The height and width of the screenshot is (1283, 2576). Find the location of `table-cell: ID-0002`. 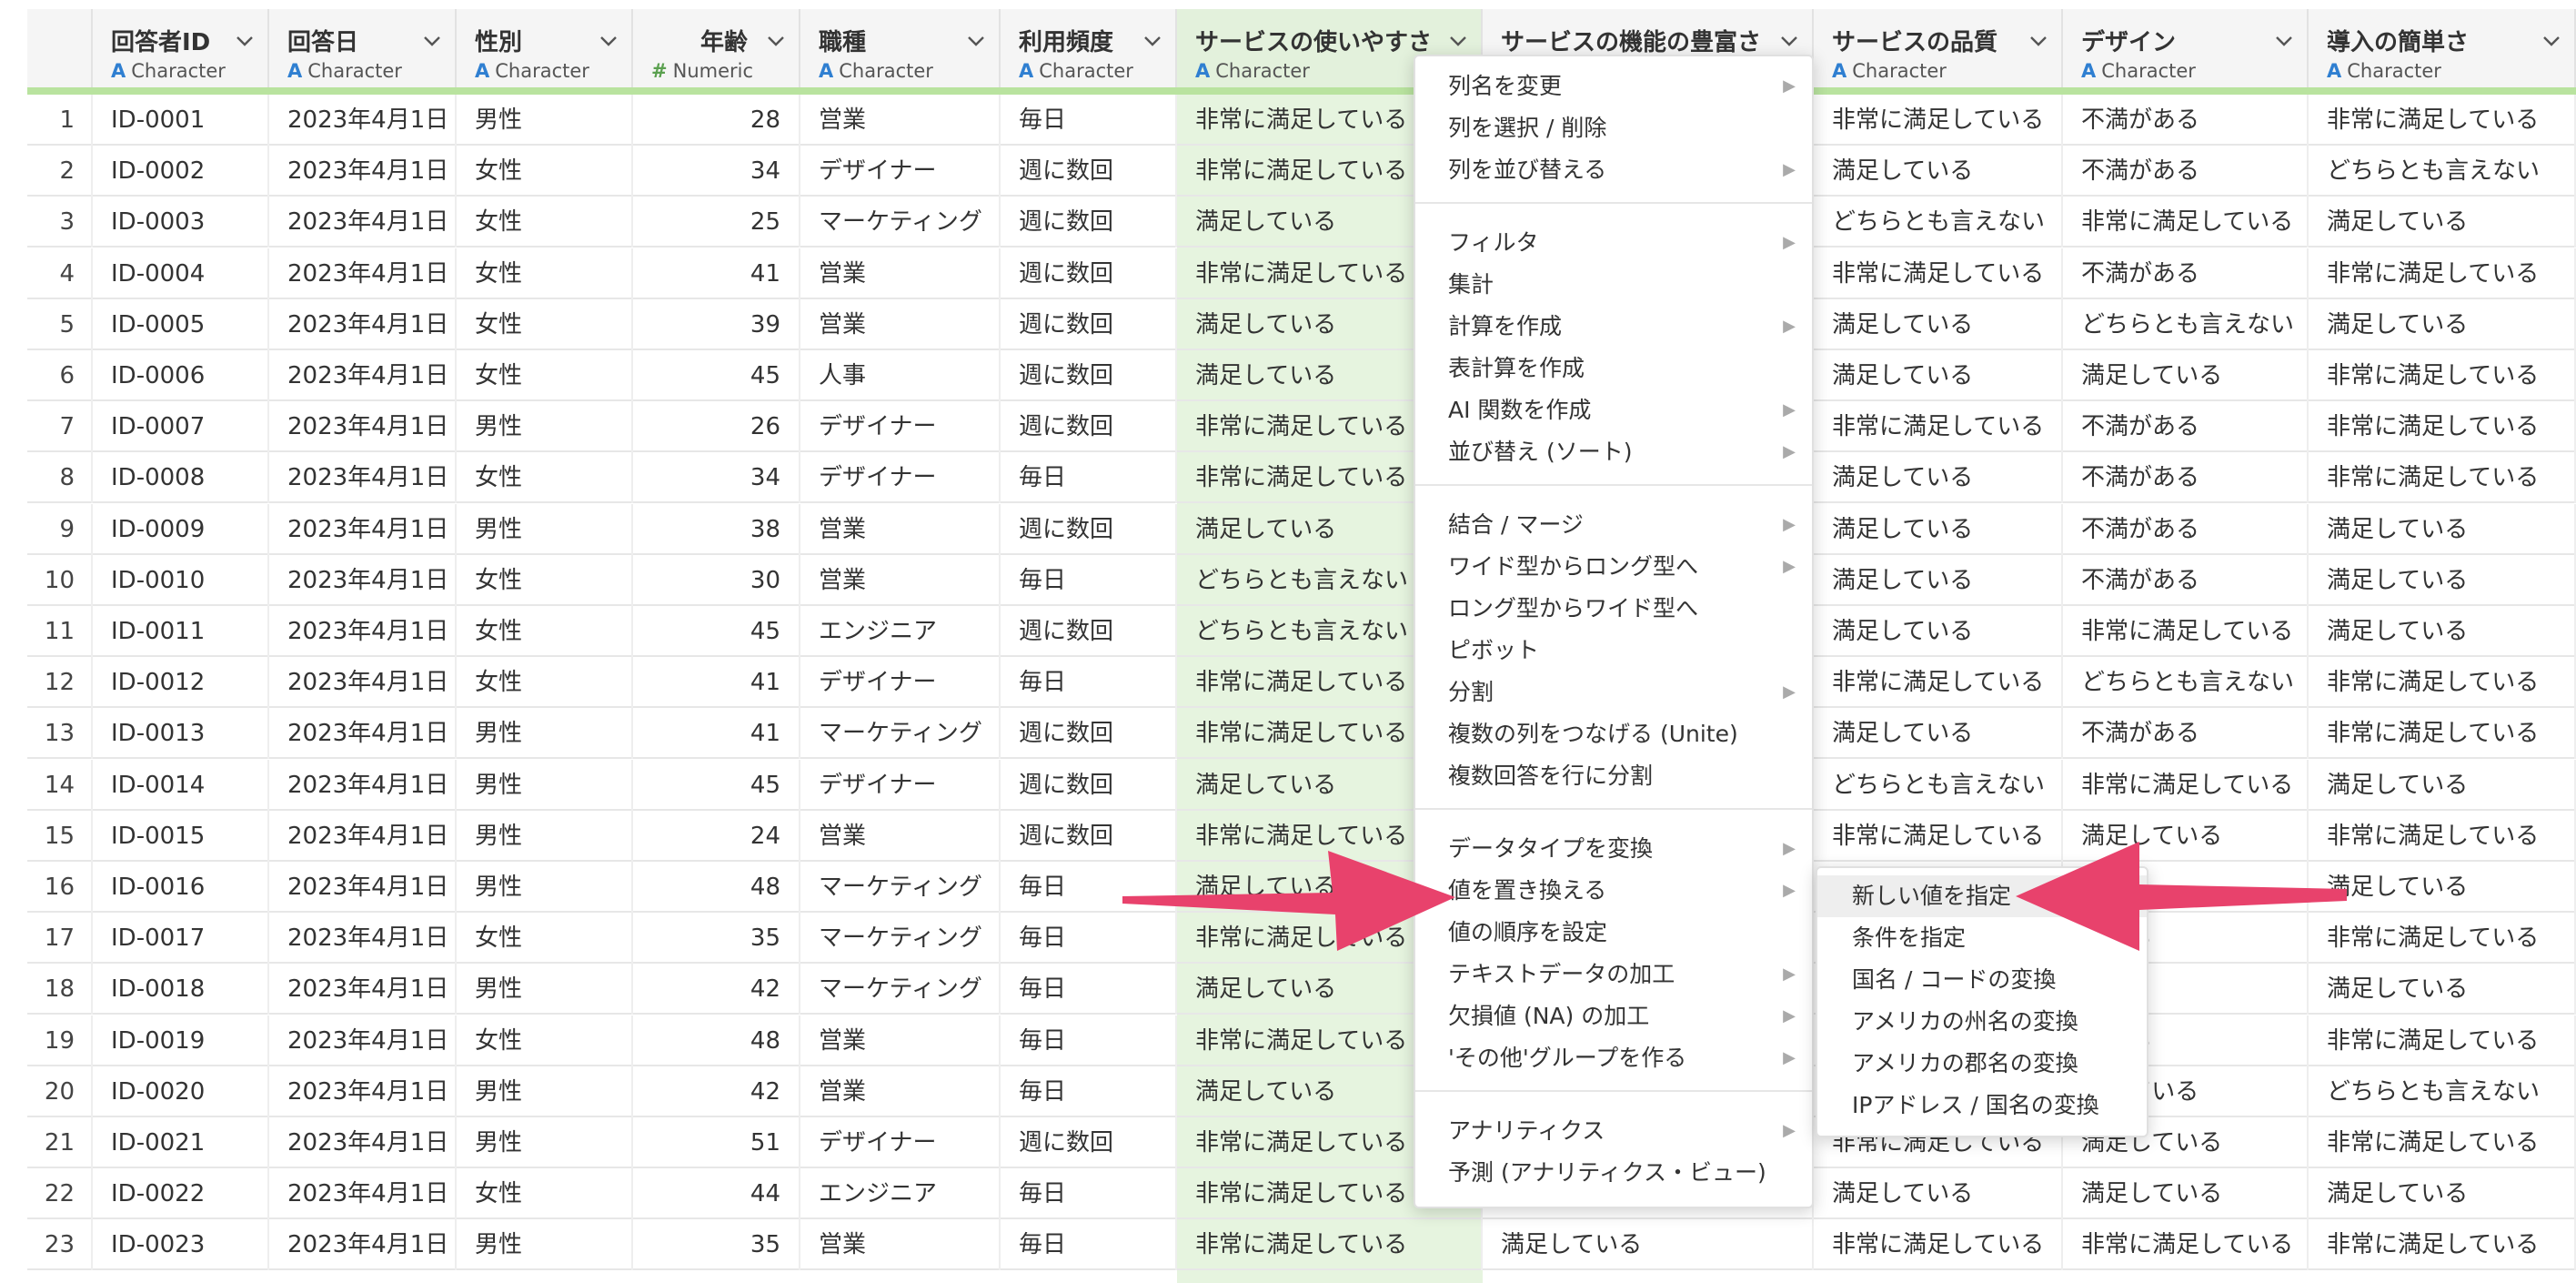

table-cell: ID-0002 is located at coordinates (181, 172).